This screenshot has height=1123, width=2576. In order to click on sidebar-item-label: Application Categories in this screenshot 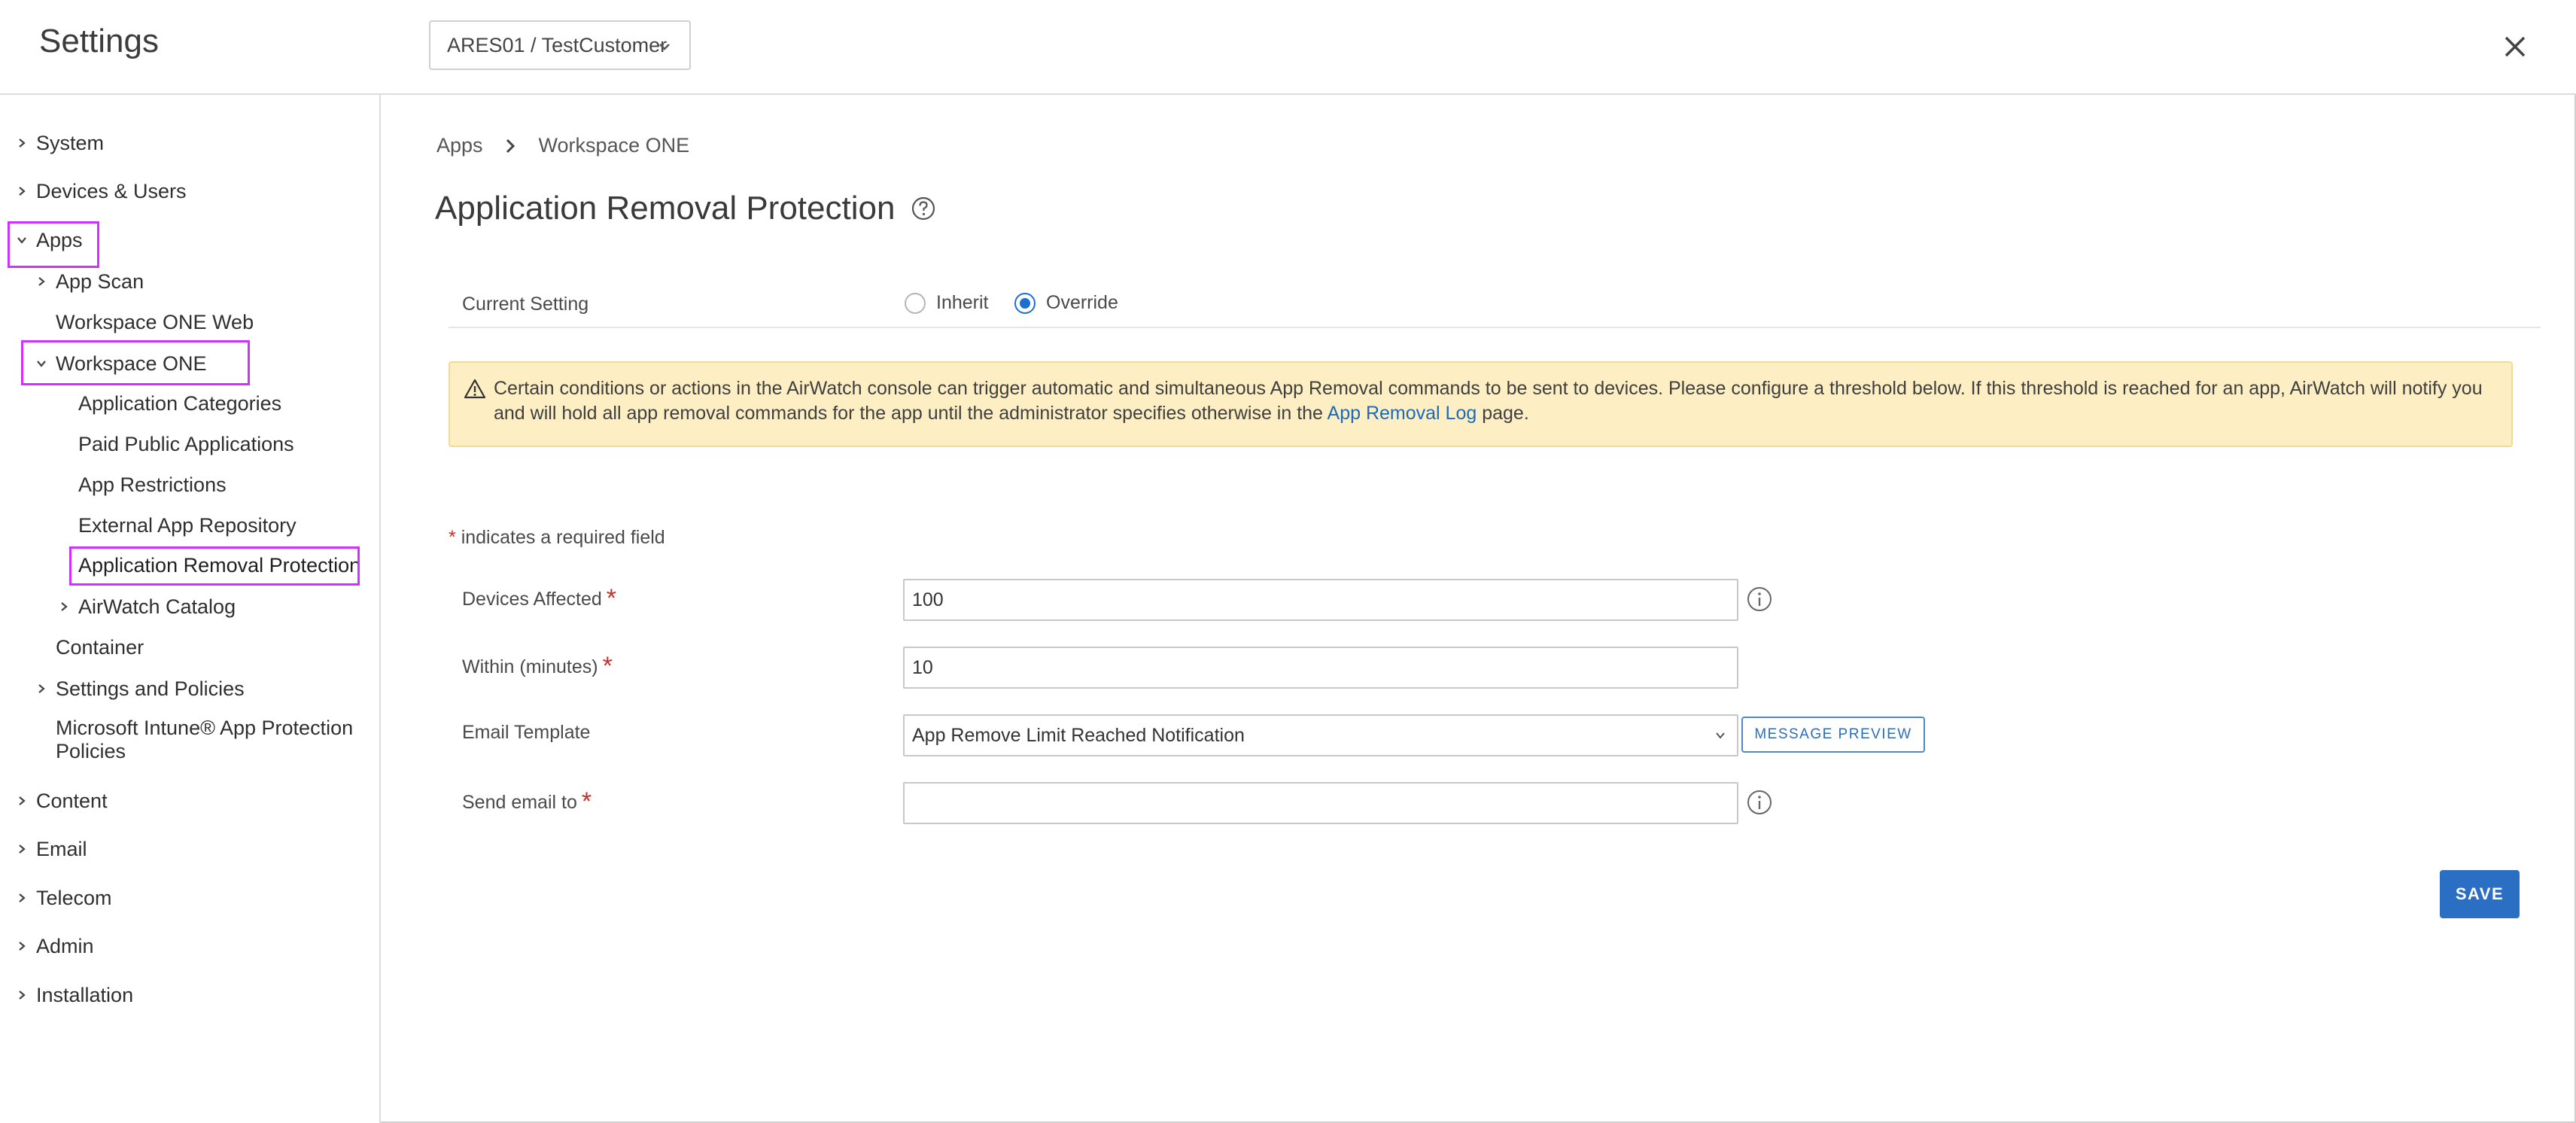, I will do `click(180, 403)`.